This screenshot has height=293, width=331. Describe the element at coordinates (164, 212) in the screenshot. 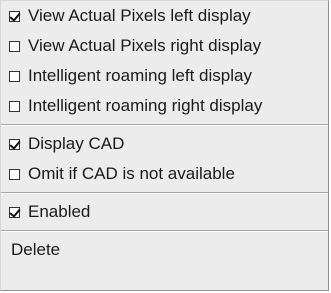

I see `menu-item-enabled: Enabled` at that location.